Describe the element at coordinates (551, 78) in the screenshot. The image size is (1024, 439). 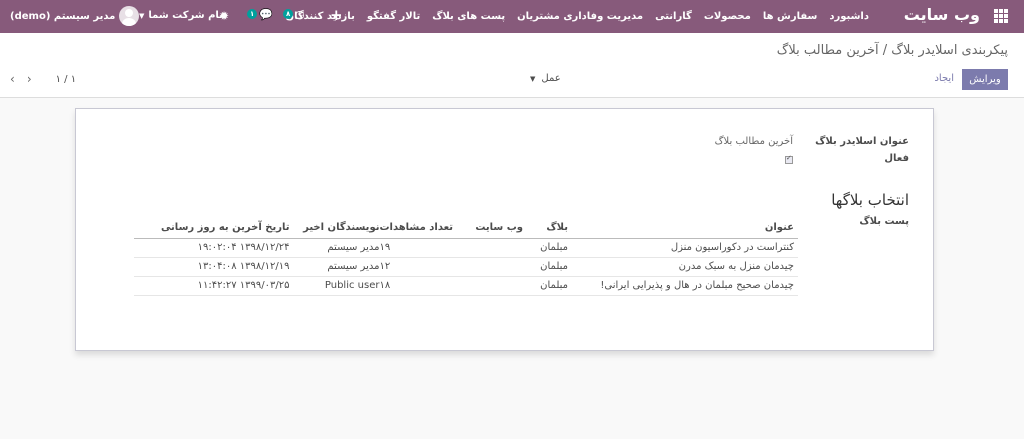
I see `action-label: عمل` at that location.